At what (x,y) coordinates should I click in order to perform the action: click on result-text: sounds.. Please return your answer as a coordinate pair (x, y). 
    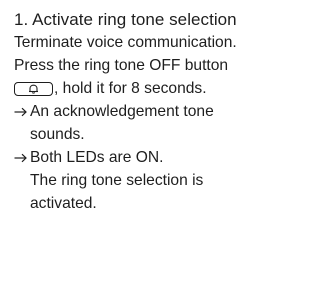
    Looking at the image, I should click on (57, 134).